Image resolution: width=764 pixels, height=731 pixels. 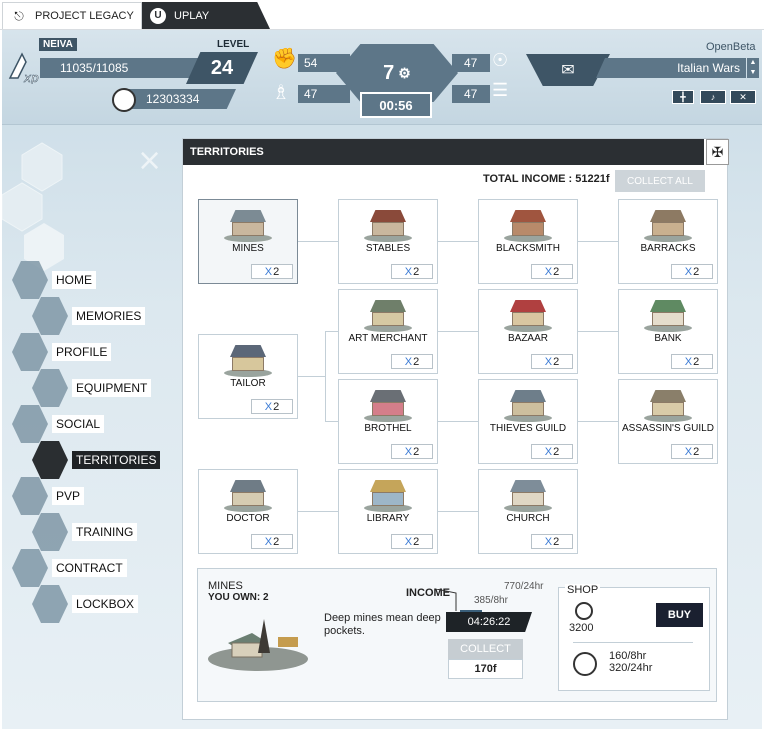 What do you see at coordinates (717, 152) in the screenshot?
I see `close-button: ✠` at bounding box center [717, 152].